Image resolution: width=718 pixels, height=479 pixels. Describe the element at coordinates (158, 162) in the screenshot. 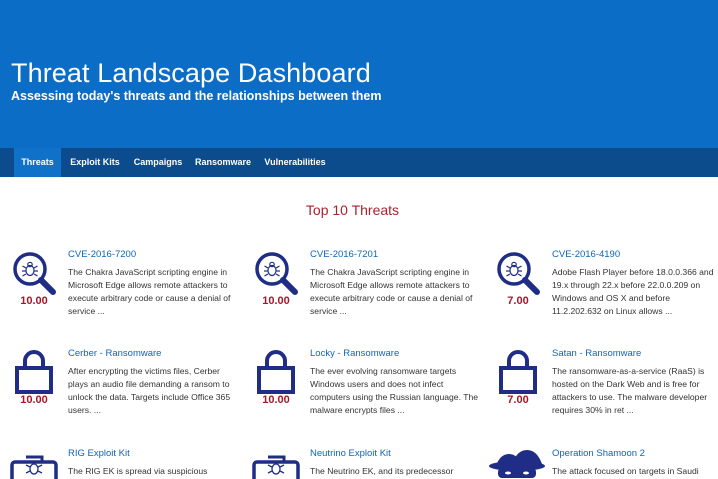

I see `tab-campaigns: Campaigns` at that location.